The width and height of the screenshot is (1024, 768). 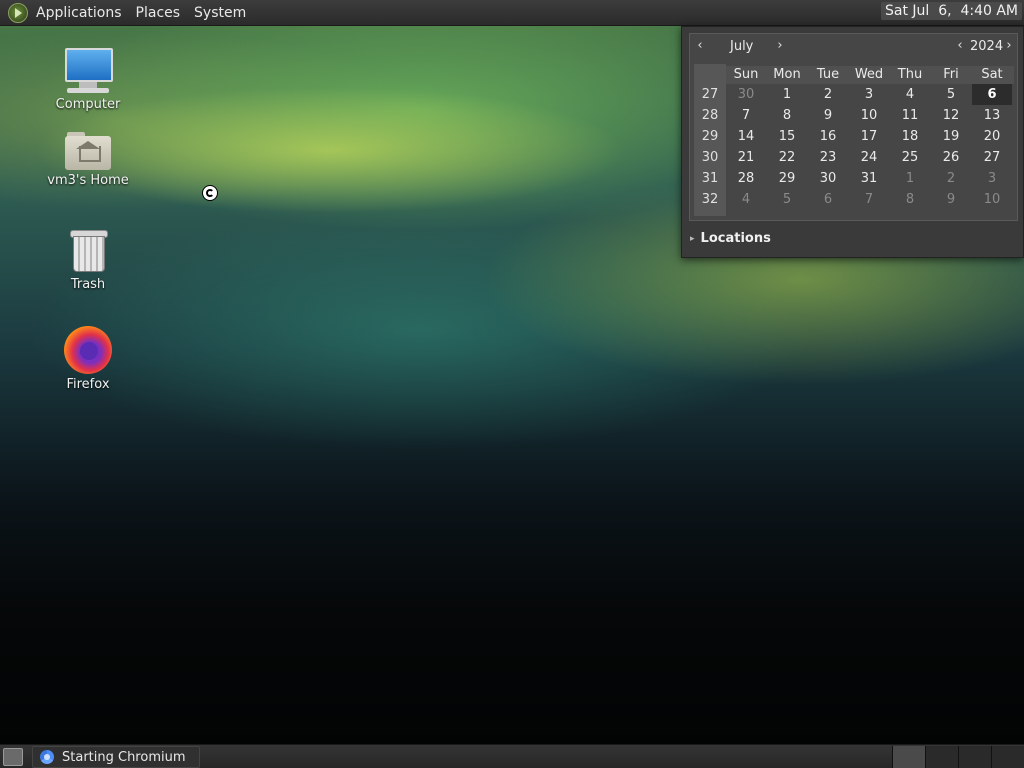 What do you see at coordinates (210, 193) in the screenshot?
I see `busy-cursor-icon` at bounding box center [210, 193].